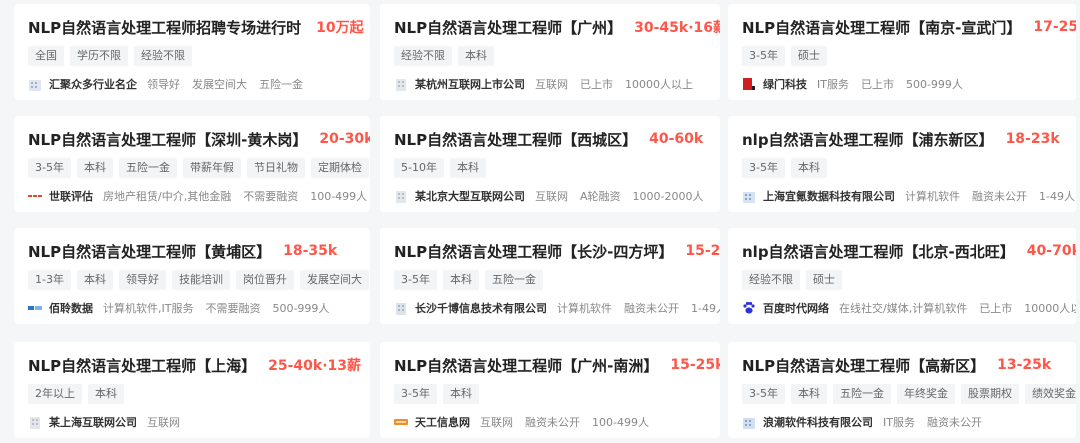 The image size is (1080, 443). Describe the element at coordinates (868, 139) in the screenshot. I see `job-title: nlp自然语言处理工程师【浦东新区】` at that location.